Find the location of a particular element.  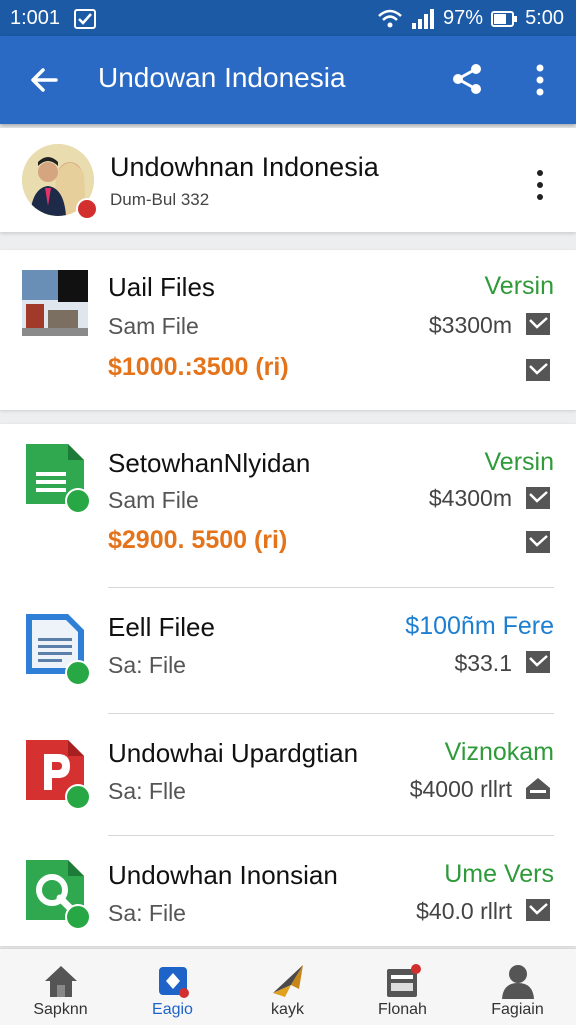

nav-label: Fagiain is located at coordinates (517, 1009).